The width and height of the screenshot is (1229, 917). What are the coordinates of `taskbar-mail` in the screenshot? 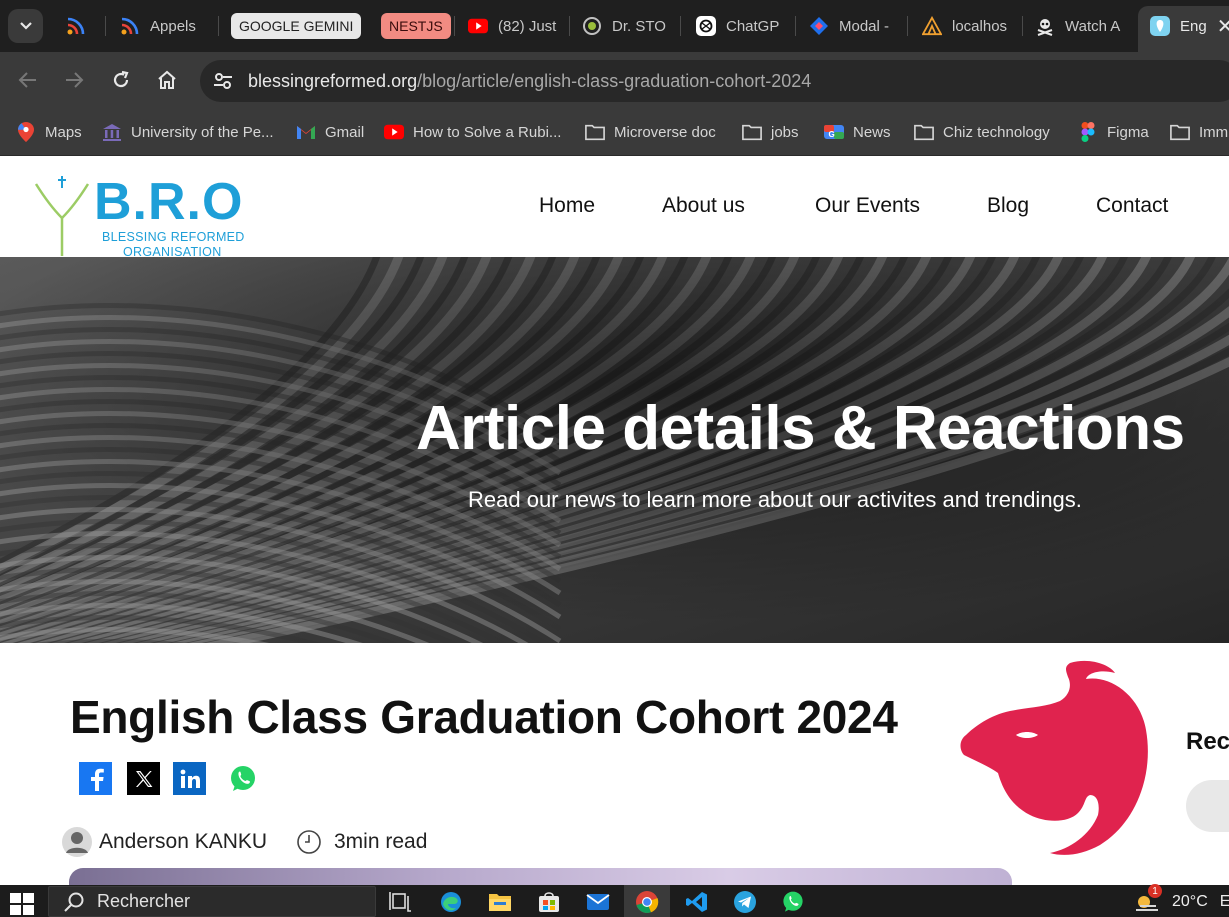 It's located at (598, 902).